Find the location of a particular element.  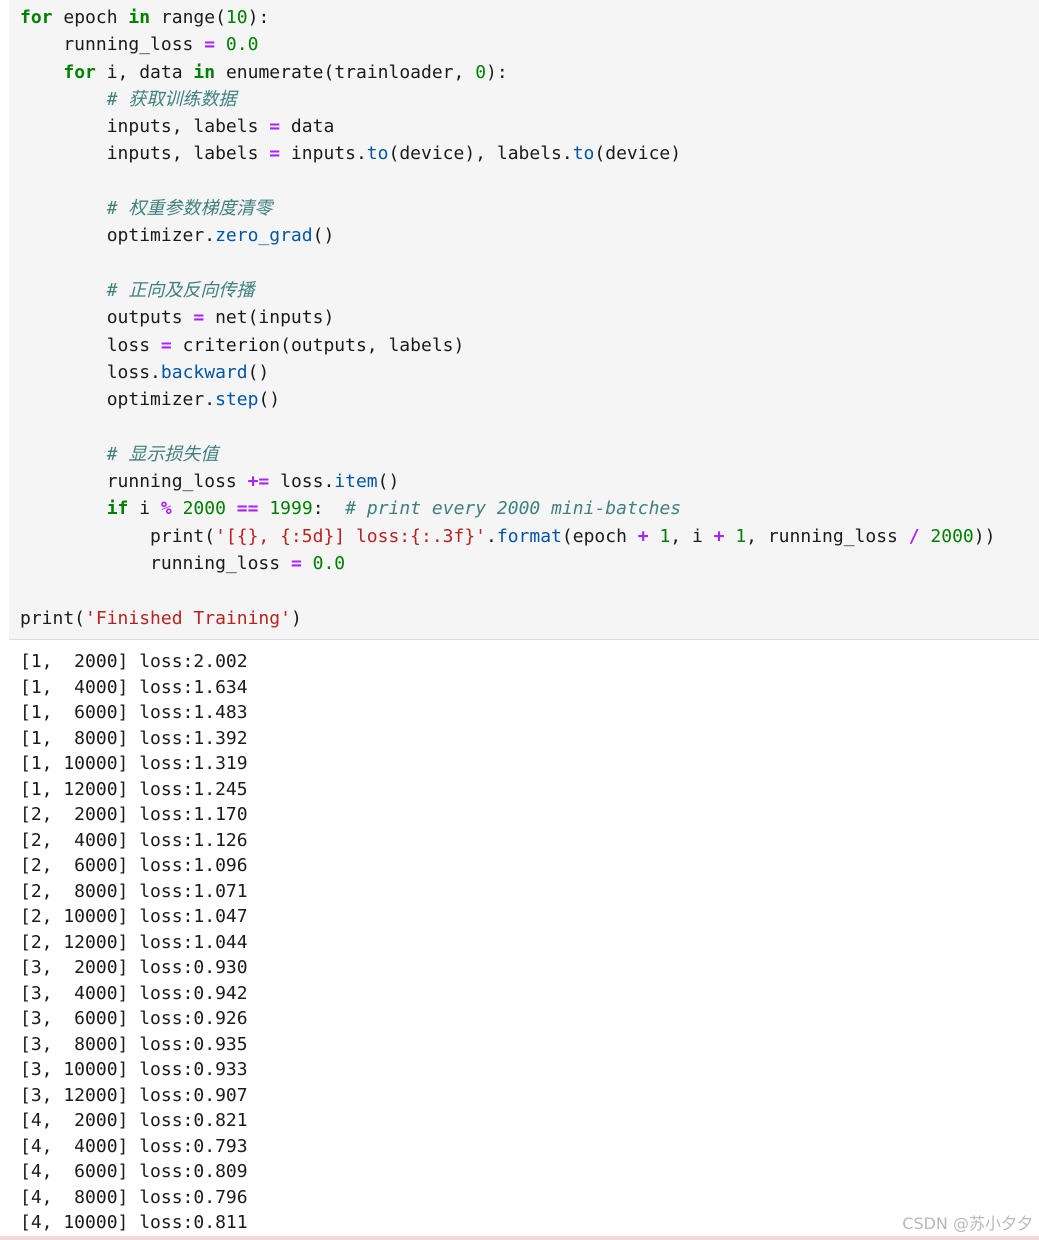

code-line: for epoch in range(10): is located at coordinates (507, 17).